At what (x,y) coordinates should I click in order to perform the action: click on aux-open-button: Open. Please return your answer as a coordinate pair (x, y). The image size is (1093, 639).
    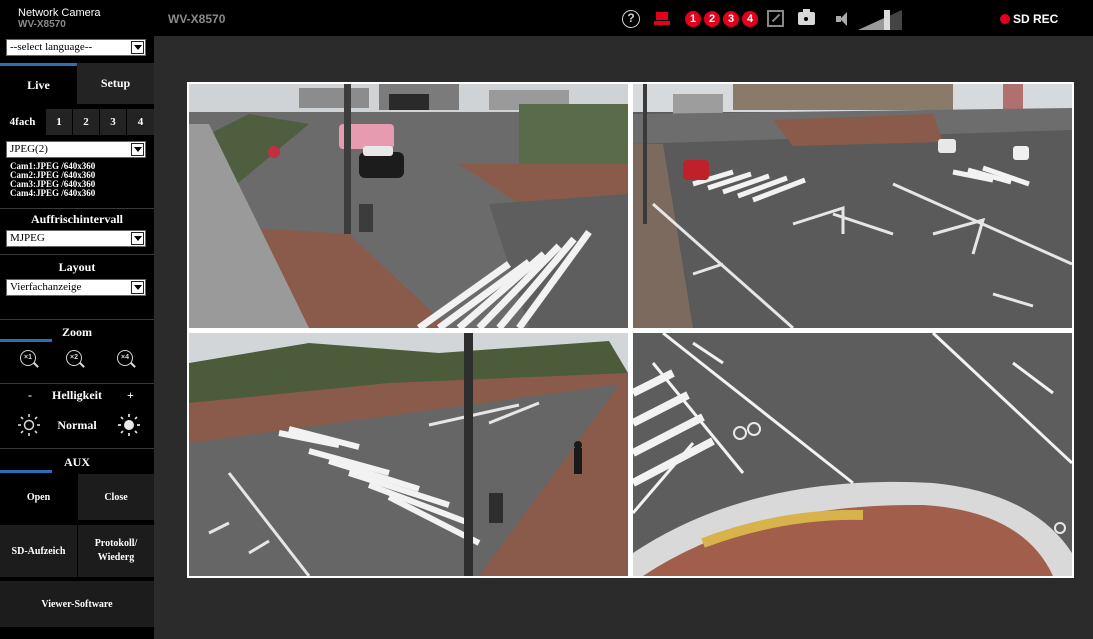
    Looking at the image, I should click on (38, 497).